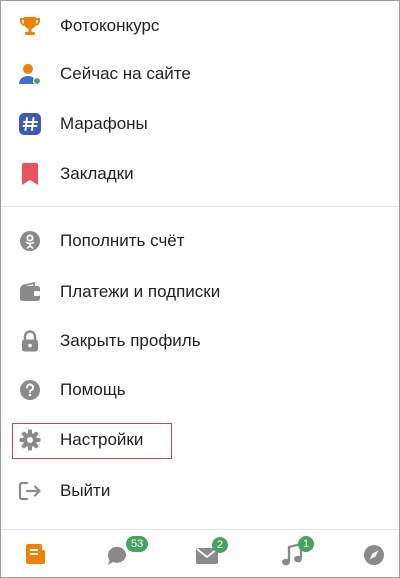 Image resolution: width=400 pixels, height=578 pixels. Describe the element at coordinates (200, 241) in the screenshot. I see `menu-item-top-up: Пополнить счёт` at that location.